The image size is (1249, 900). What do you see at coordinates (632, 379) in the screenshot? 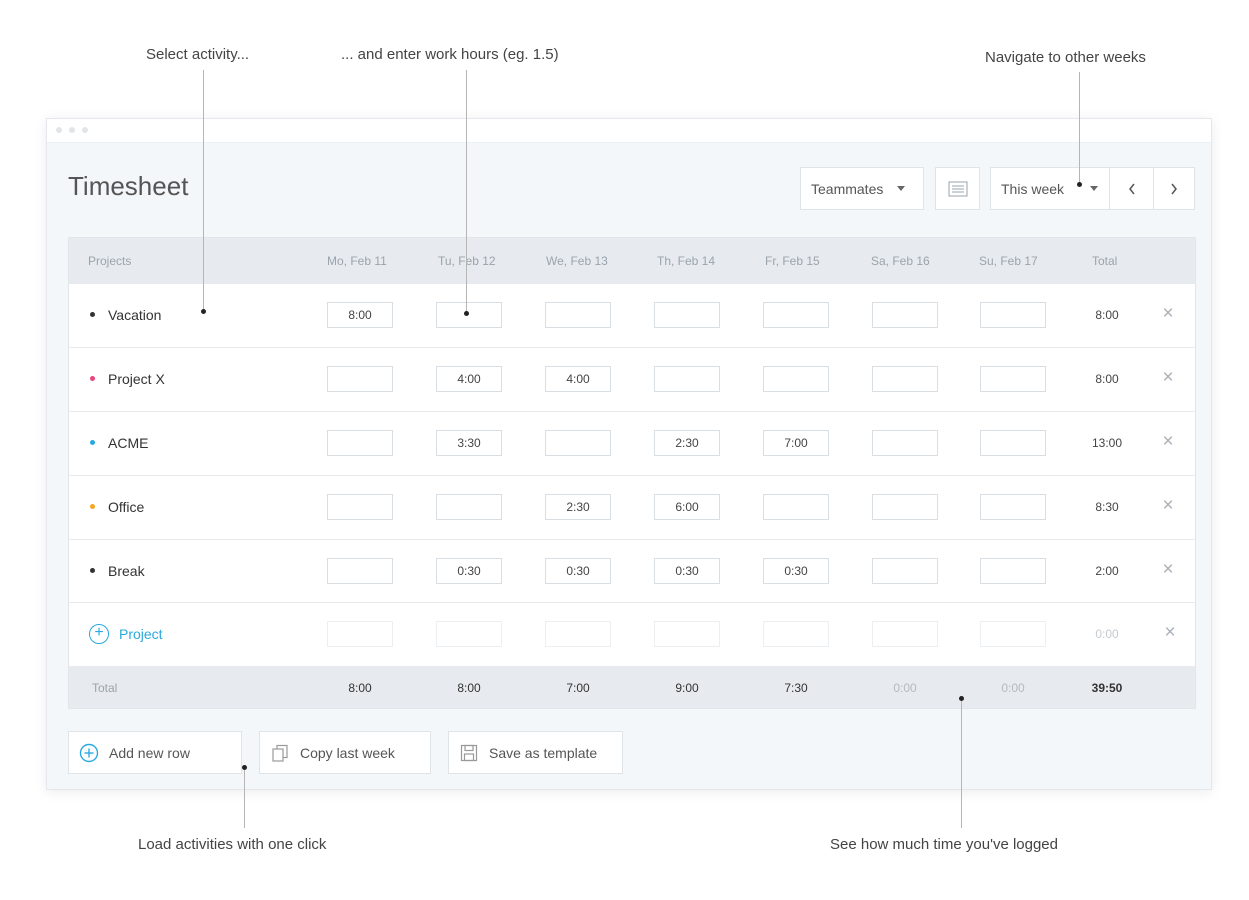
I see `table-row: Project X 4:00 4:00 8:00 ×` at bounding box center [632, 379].